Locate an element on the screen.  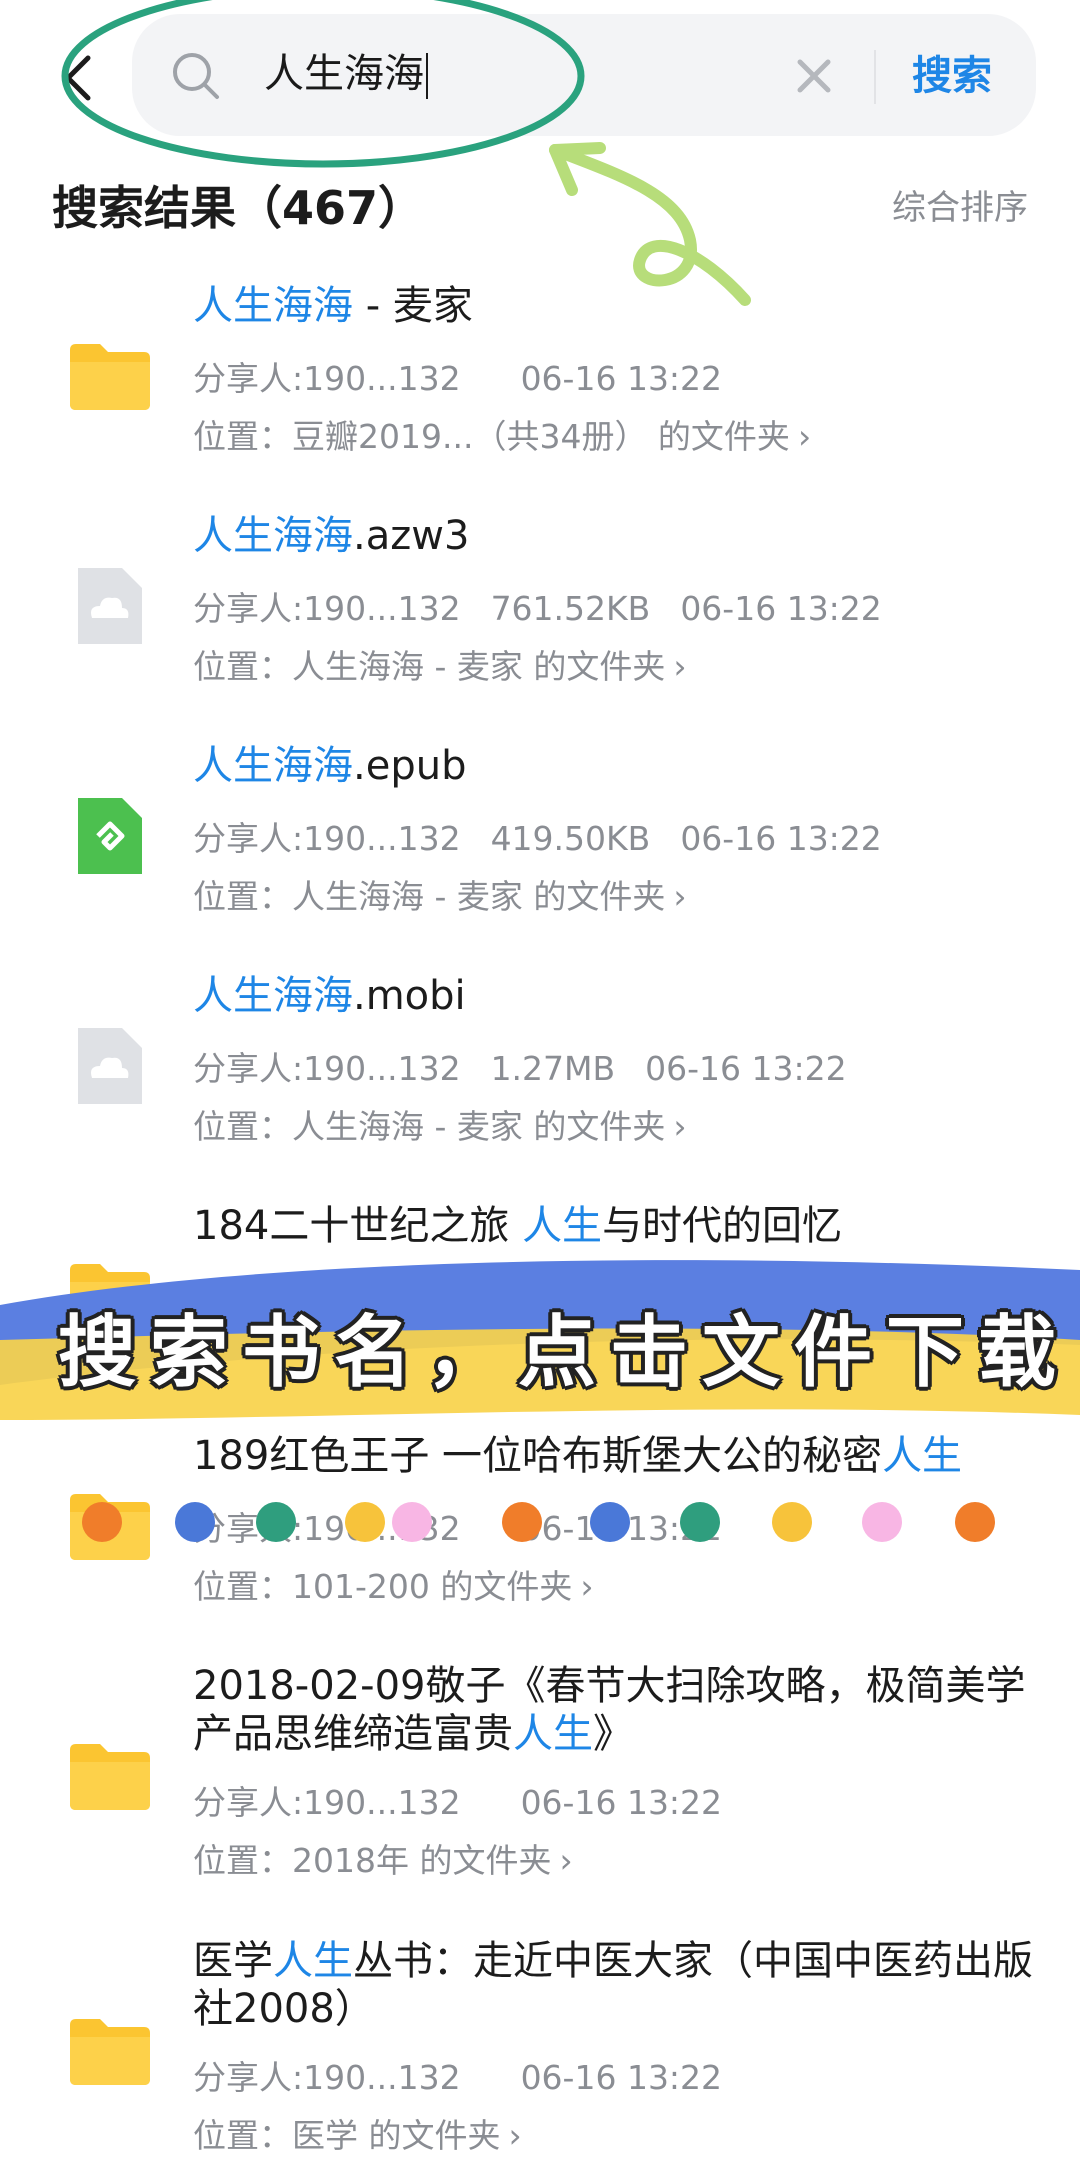
title-text: - 麦家 is located at coordinates (413, 306).